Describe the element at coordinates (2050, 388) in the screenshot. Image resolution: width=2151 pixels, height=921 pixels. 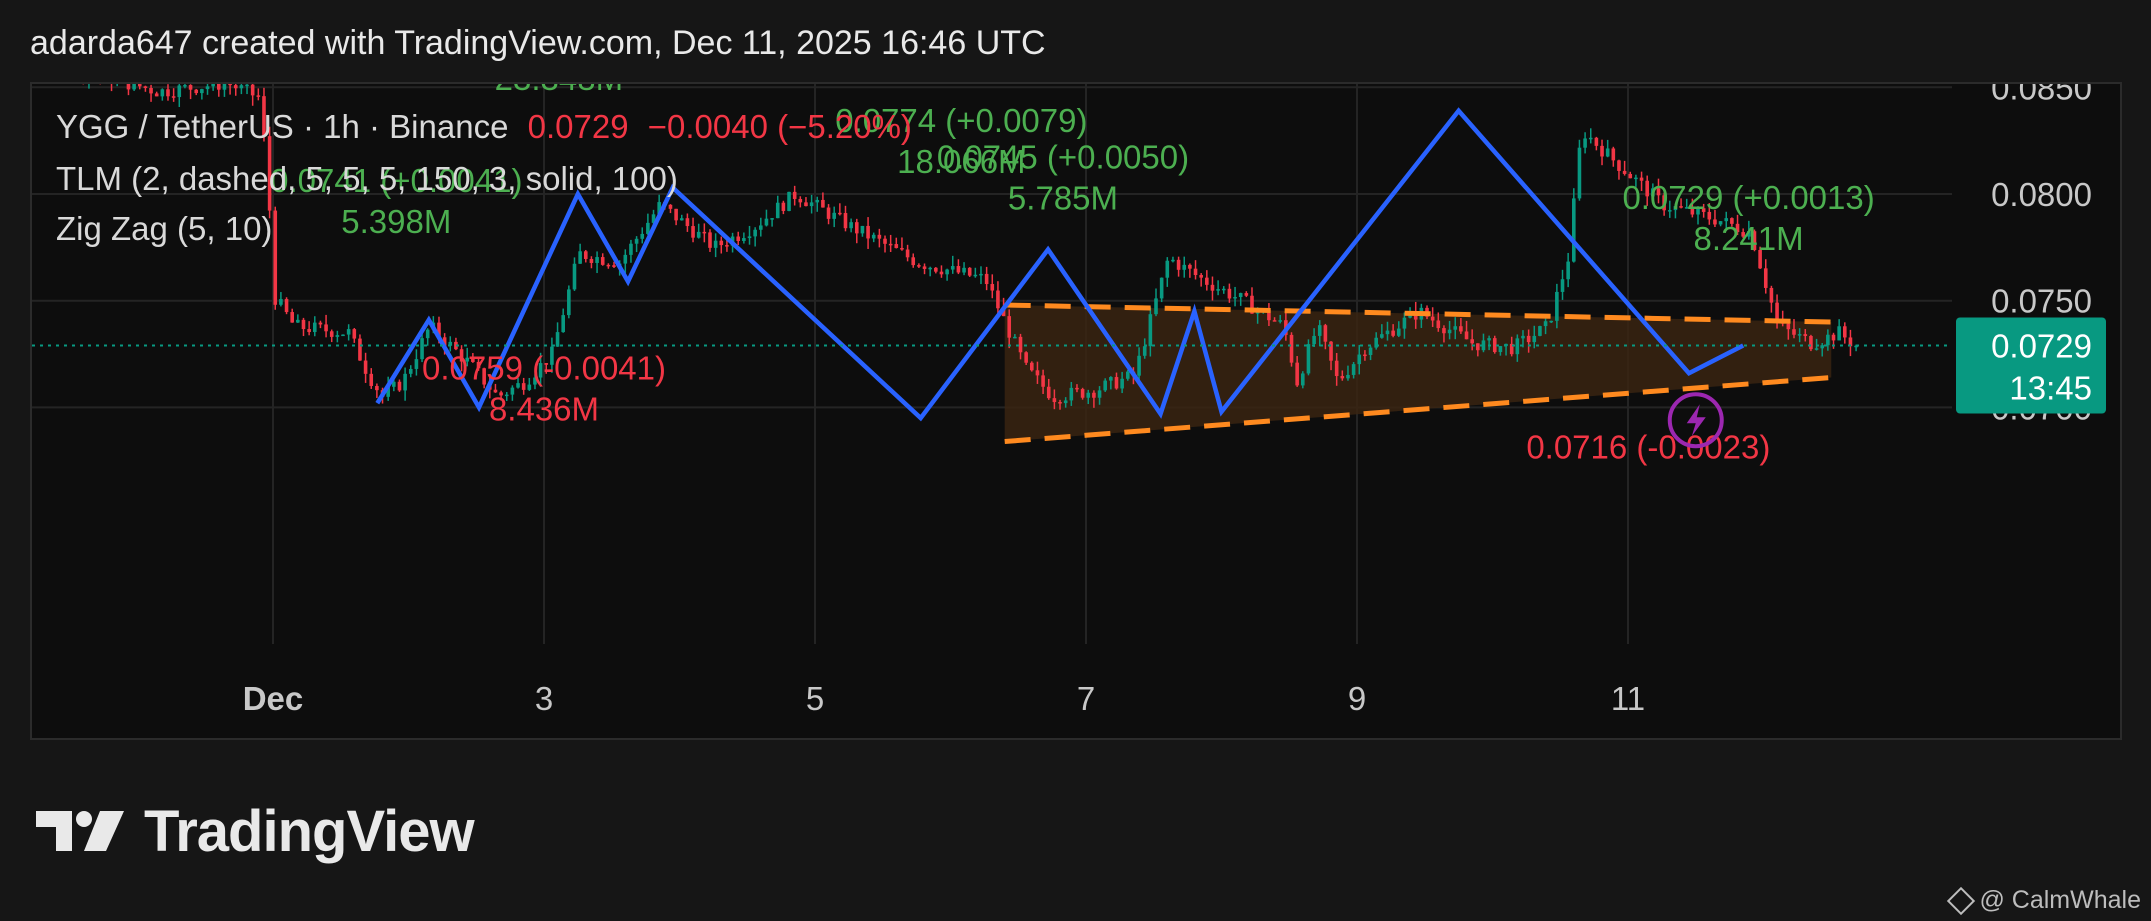
I see `current-price-countdown: 13:45` at that location.